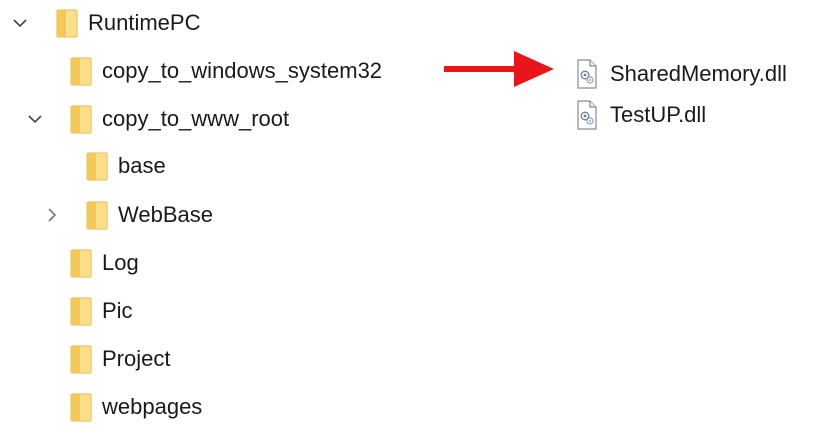 This screenshot has height=428, width=827. I want to click on tree-item-webbase: WebBase, so click(149, 215).